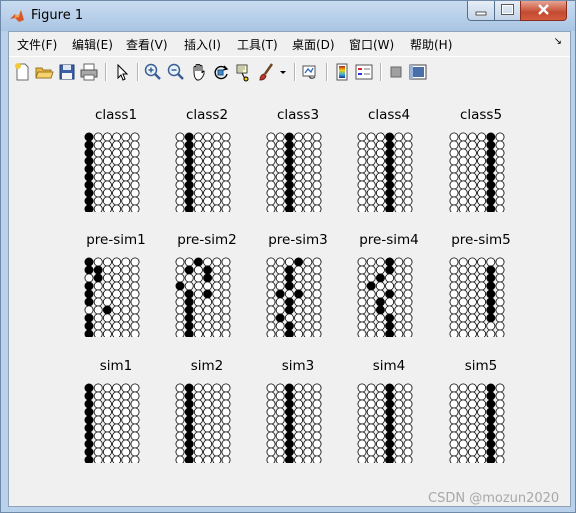  I want to click on print-icon, so click(89, 72).